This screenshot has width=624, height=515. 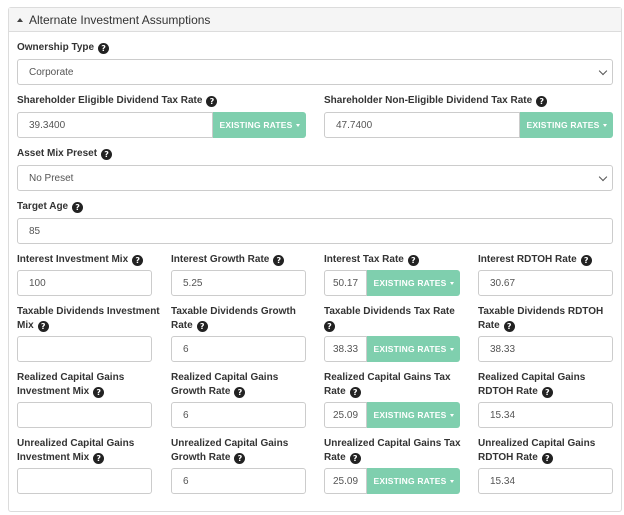 What do you see at coordinates (76, 443) in the screenshot?
I see `unrealized-mix-label-line1: Unrealized Capital Gains` at bounding box center [76, 443].